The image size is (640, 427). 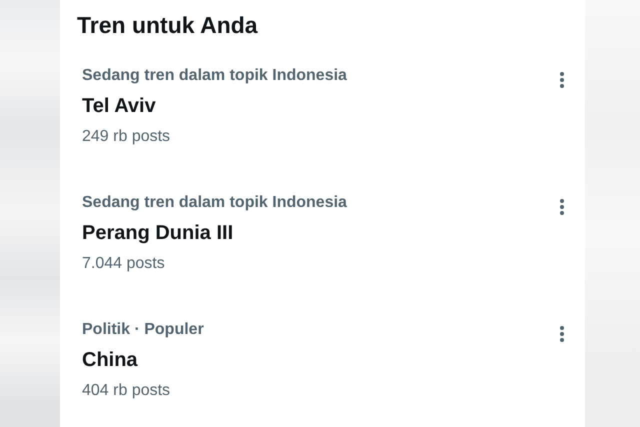 What do you see at coordinates (214, 106) in the screenshot?
I see `trend-topic: Tel Aviv` at bounding box center [214, 106].